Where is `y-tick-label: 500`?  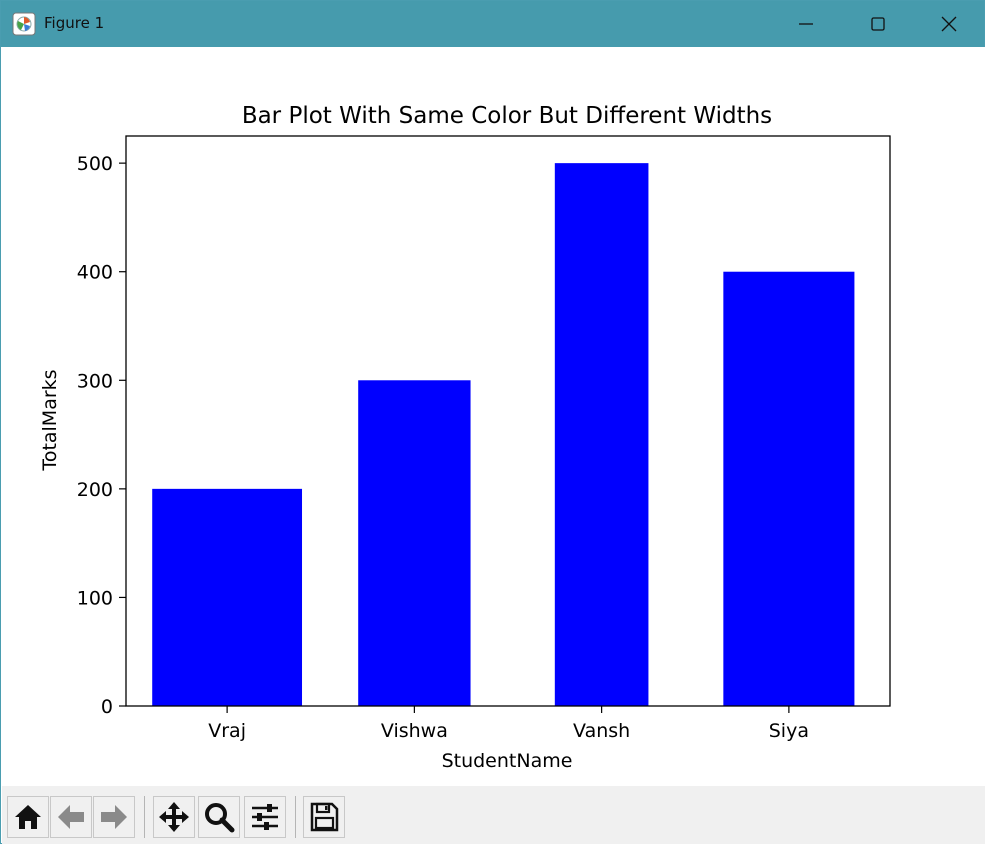 y-tick-label: 500 is located at coordinates (95, 164).